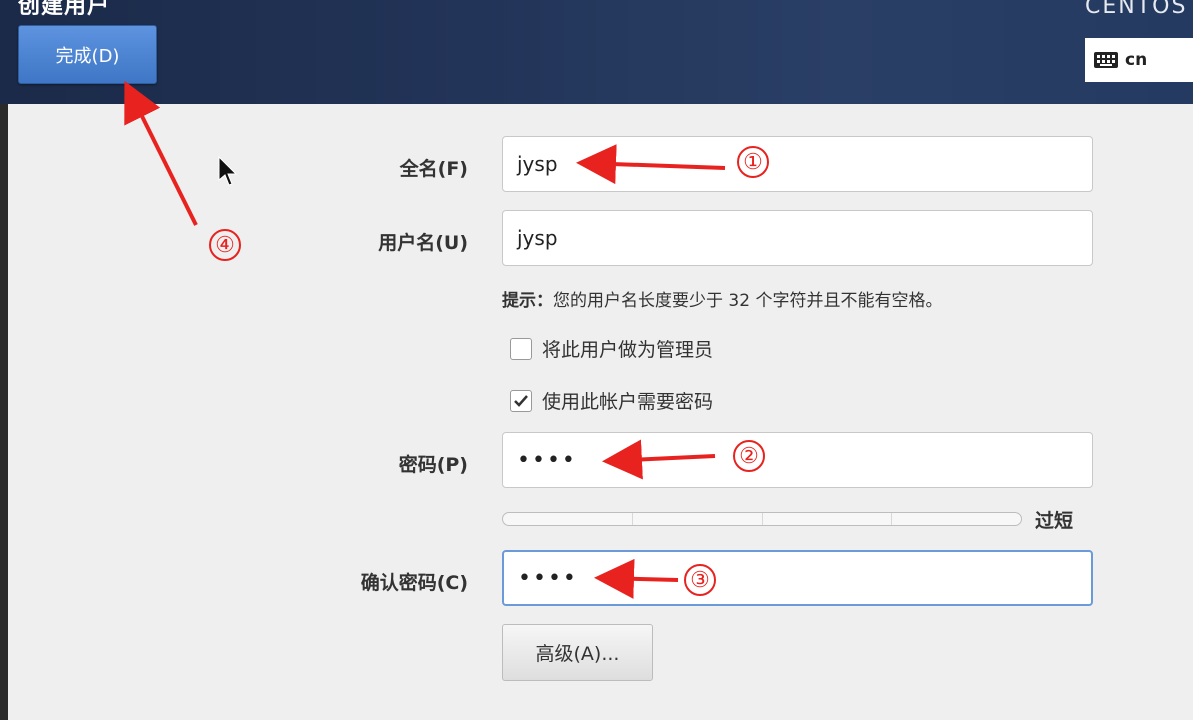  I want to click on arrow-step4, so click(161, 153).